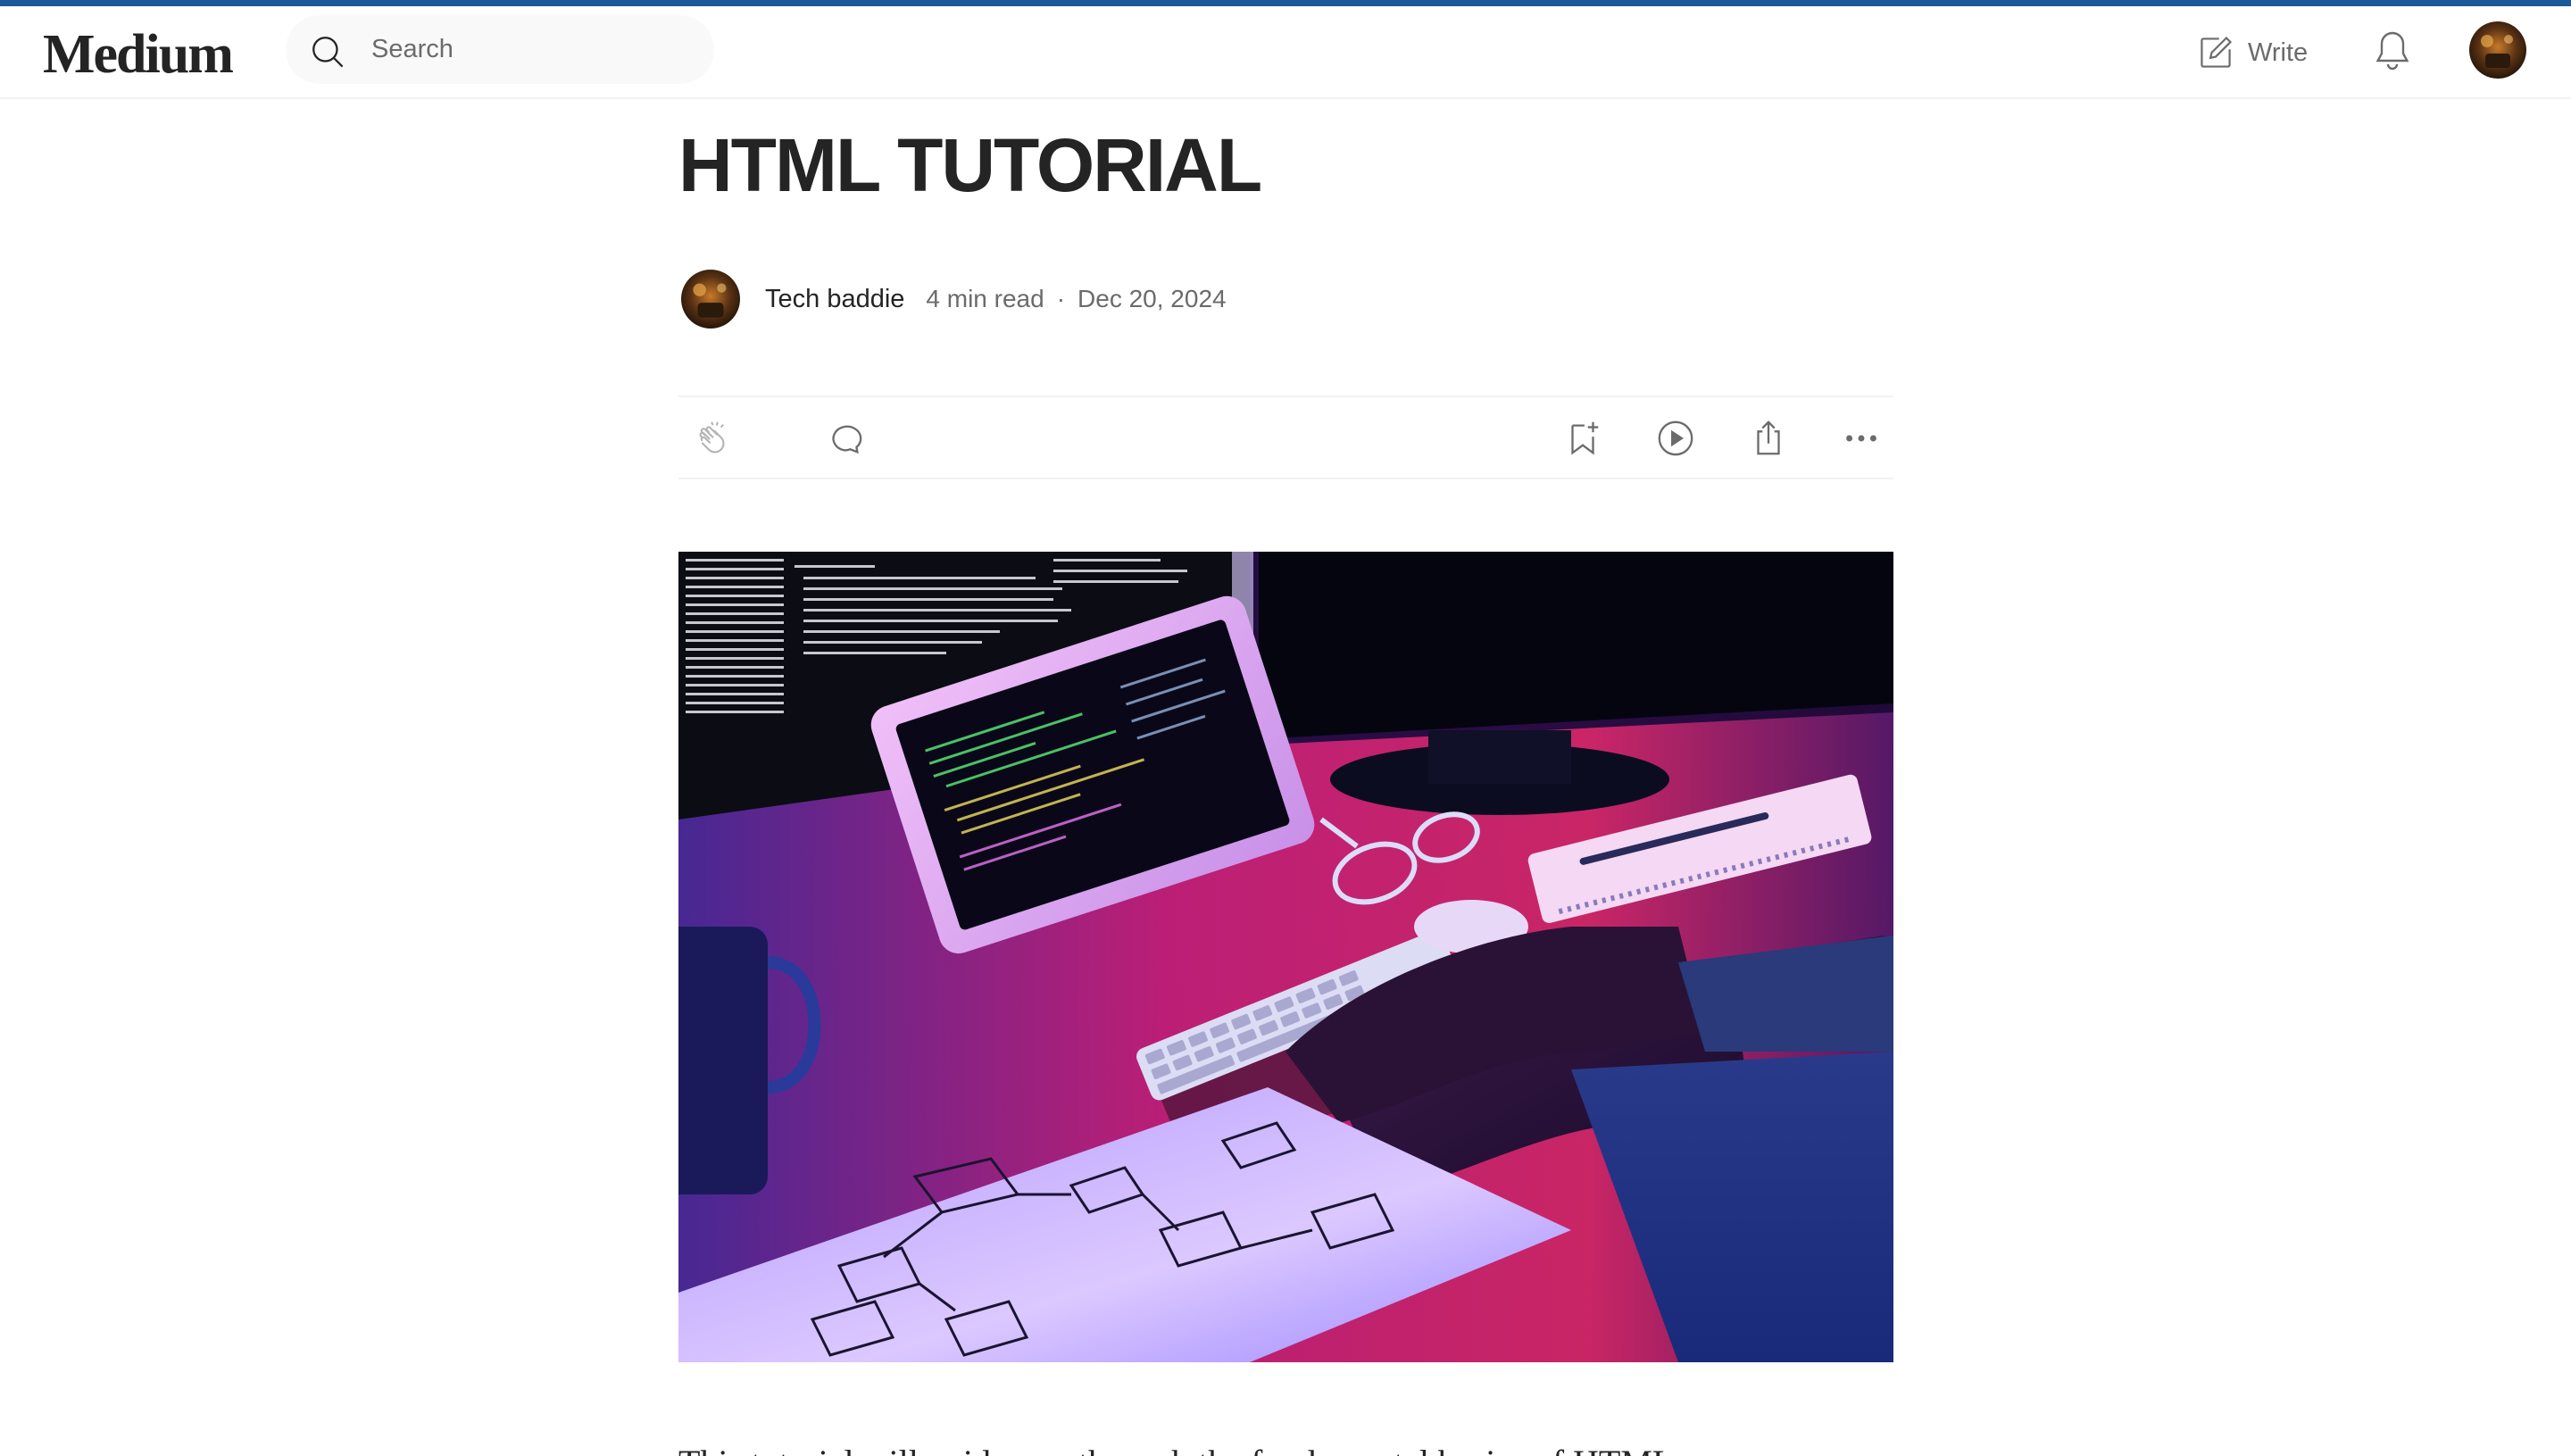  Describe the element at coordinates (1675, 438) in the screenshot. I see `play-icon` at that location.